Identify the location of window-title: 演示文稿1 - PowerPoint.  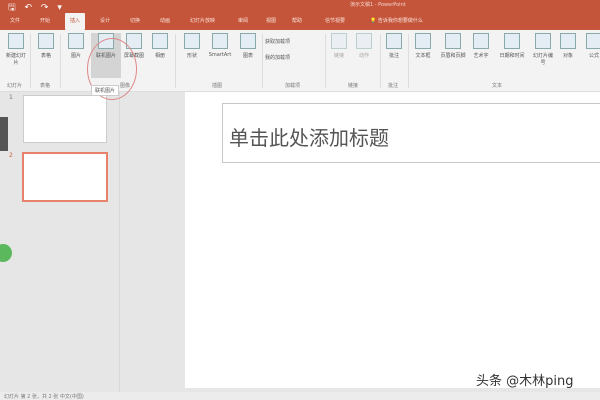
(378, 5).